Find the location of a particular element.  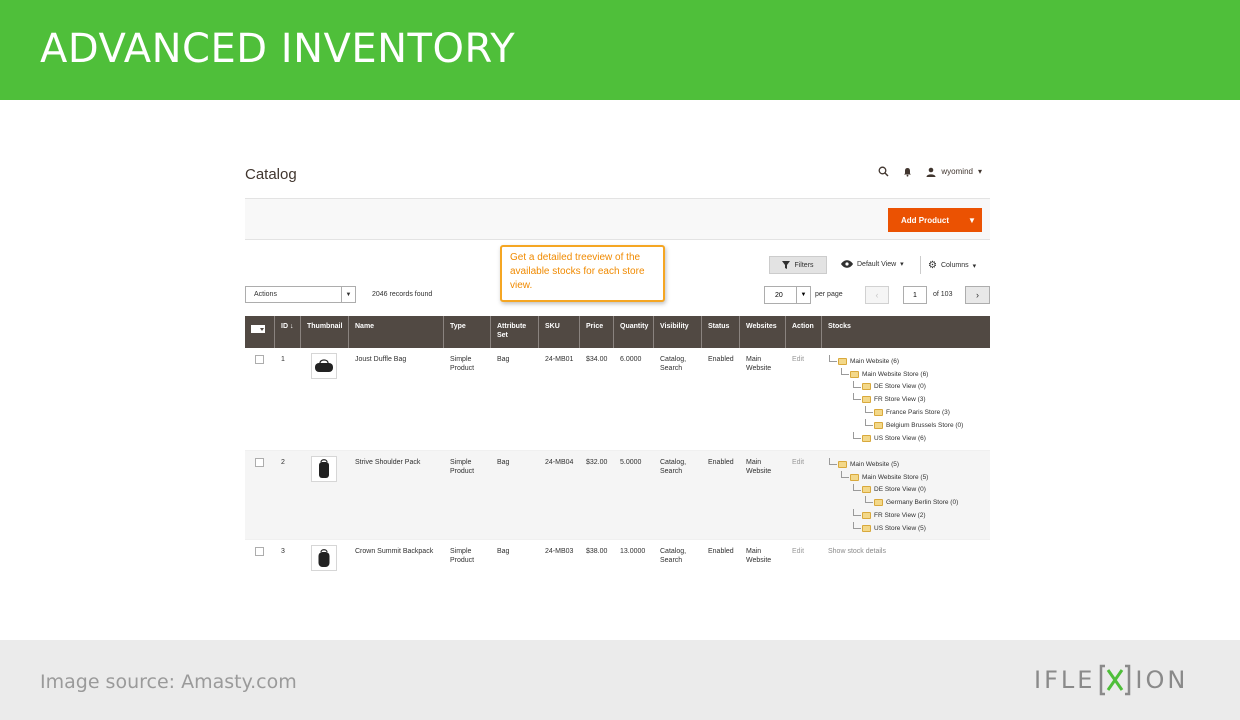

bell-icon is located at coordinates (907, 172).